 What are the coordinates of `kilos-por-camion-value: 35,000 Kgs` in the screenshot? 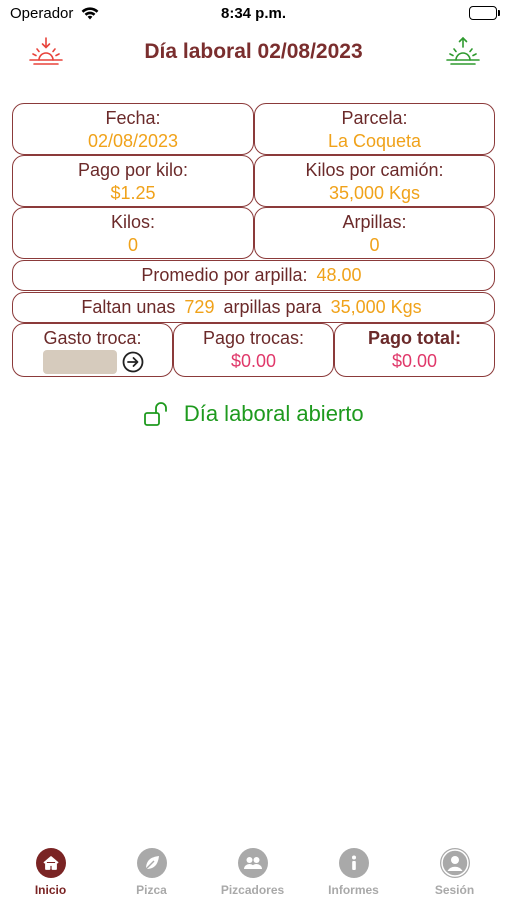 It's located at (374, 193).